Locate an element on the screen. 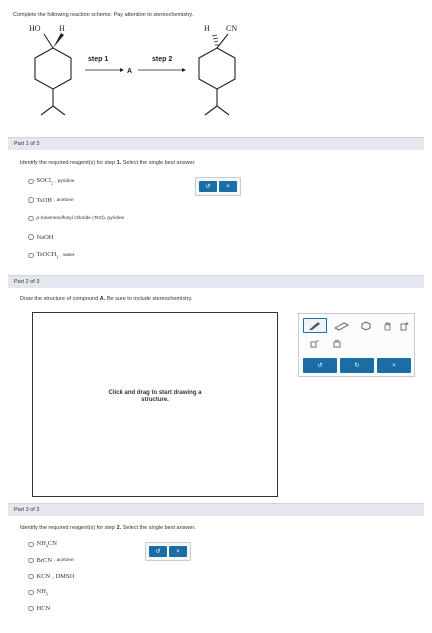 This screenshot has width=432, height=633. hand-icon is located at coordinates (387, 326).